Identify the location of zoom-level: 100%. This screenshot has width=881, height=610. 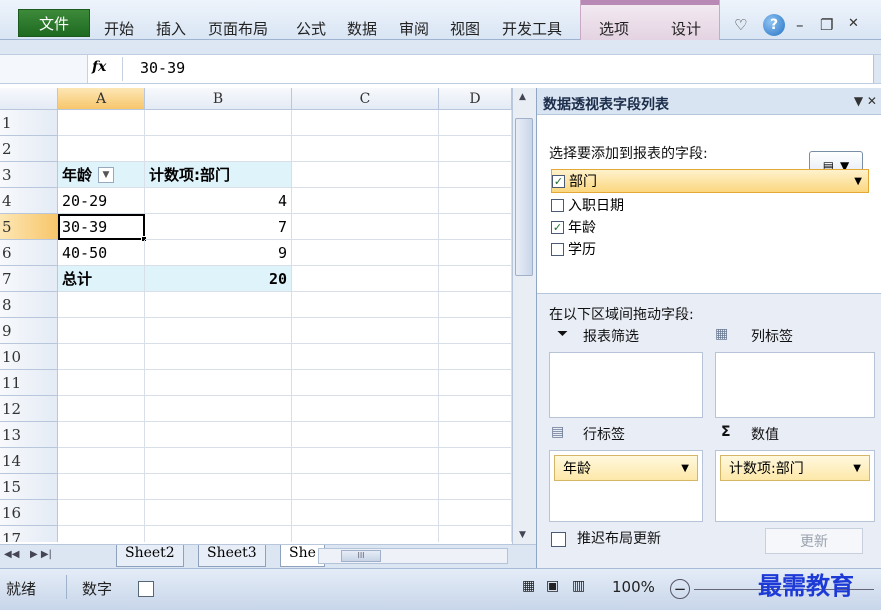
(633, 587).